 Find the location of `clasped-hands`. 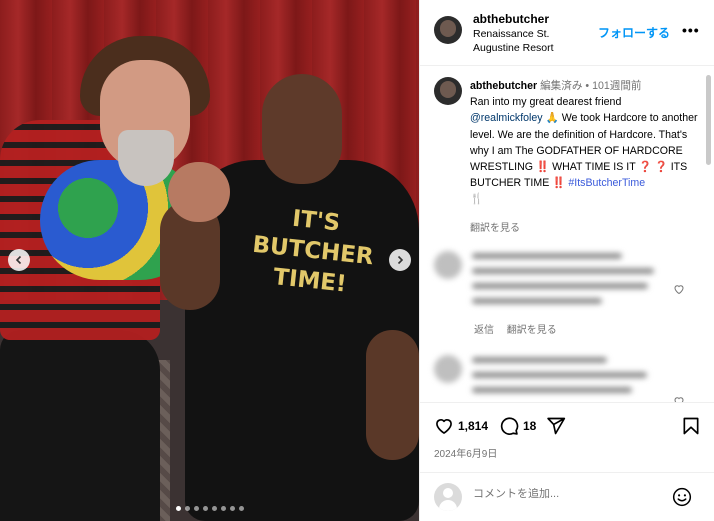

clasped-hands is located at coordinates (199, 192).